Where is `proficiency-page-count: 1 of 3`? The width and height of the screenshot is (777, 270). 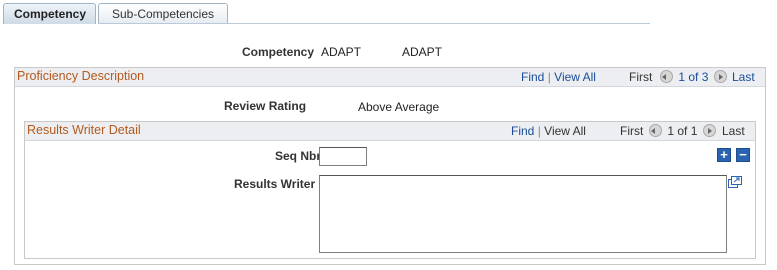 proficiency-page-count: 1 of 3 is located at coordinates (693, 77).